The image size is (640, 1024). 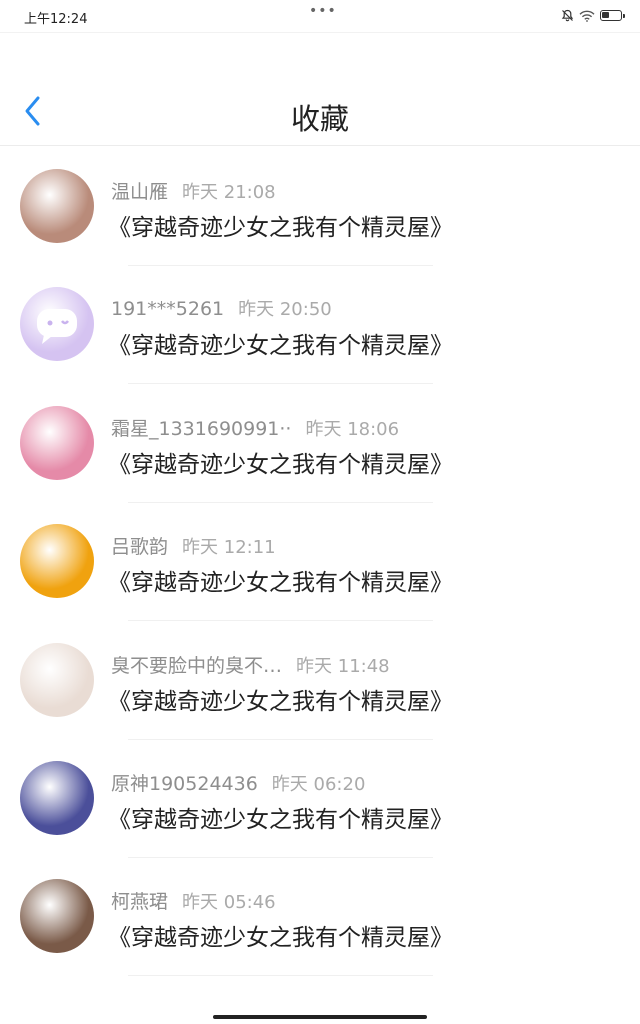 What do you see at coordinates (567, 15) in the screenshot?
I see `mute-bell-icon` at bounding box center [567, 15].